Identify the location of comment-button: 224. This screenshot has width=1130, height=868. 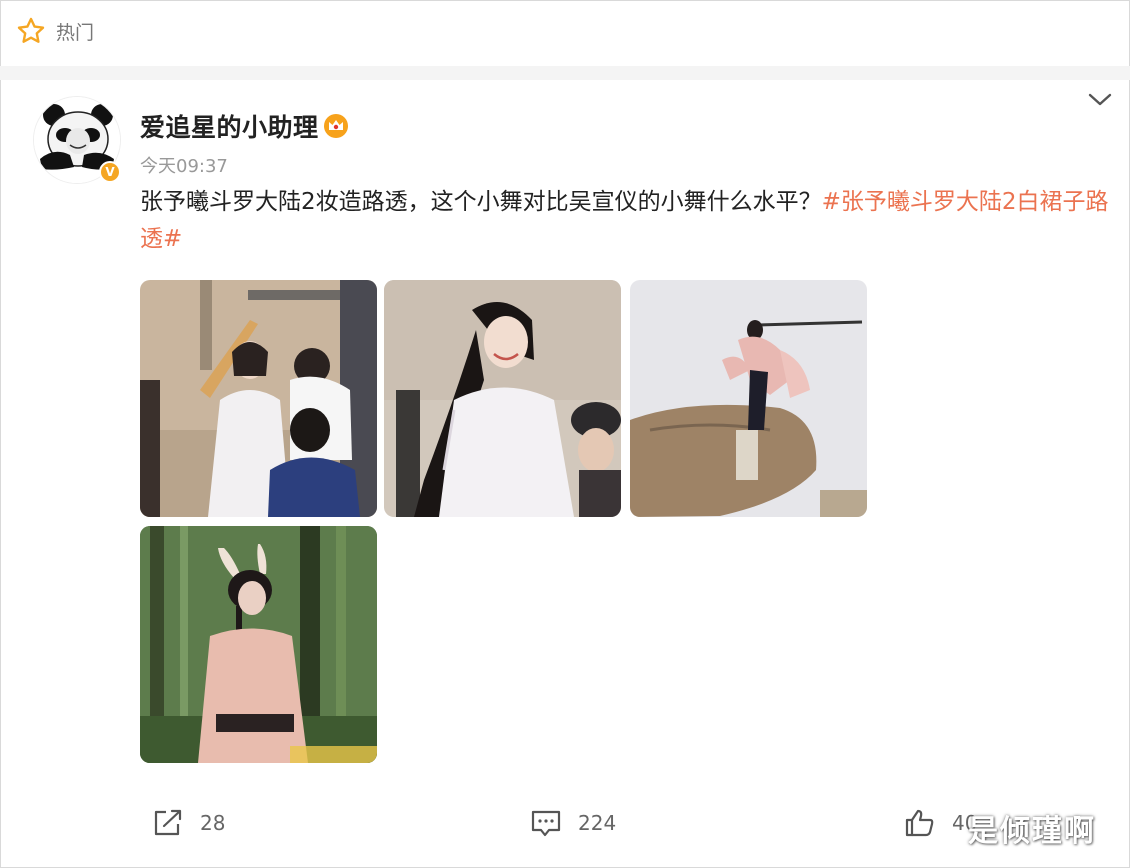
(573, 823).